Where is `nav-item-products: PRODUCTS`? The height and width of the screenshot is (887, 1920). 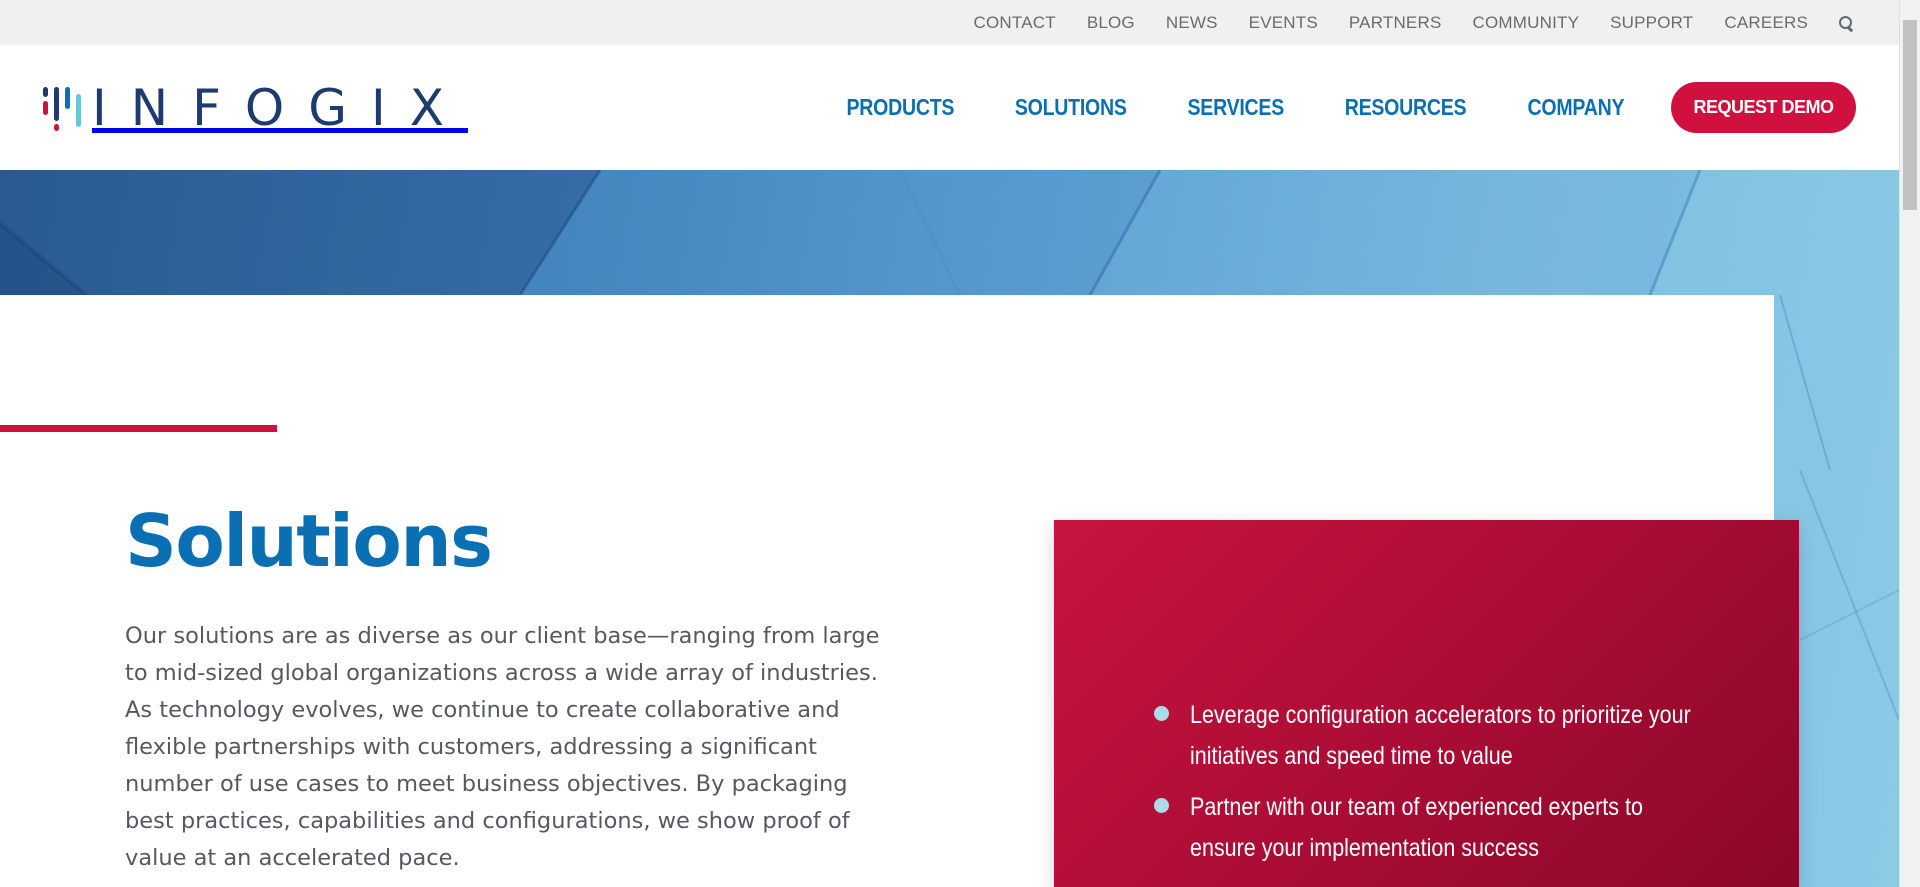
nav-item-products: PRODUCTS is located at coordinates (900, 107).